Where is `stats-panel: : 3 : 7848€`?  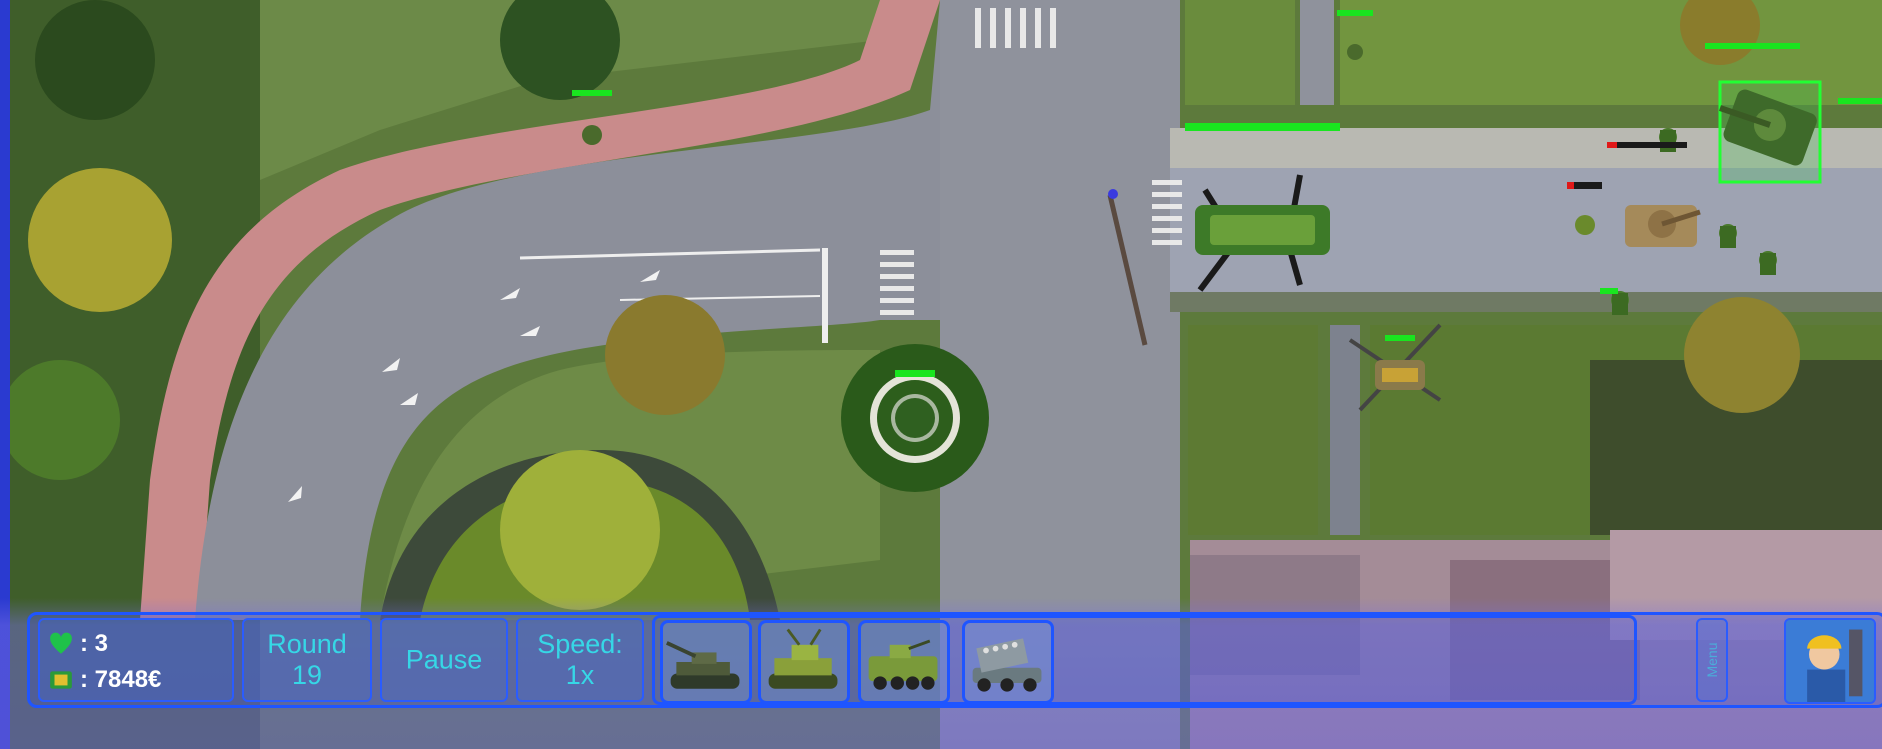
stats-panel: : 3 : 7848€ is located at coordinates (136, 660).